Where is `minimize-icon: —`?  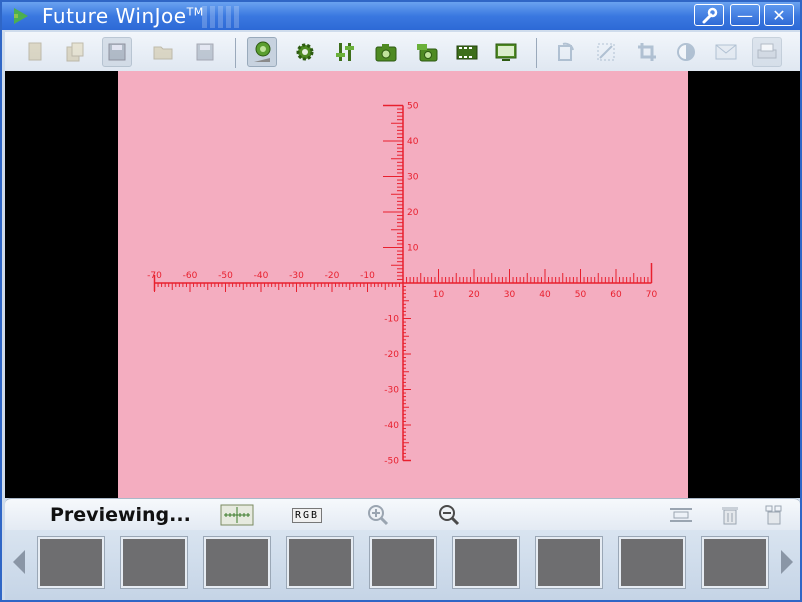 minimize-icon: — is located at coordinates (745, 15).